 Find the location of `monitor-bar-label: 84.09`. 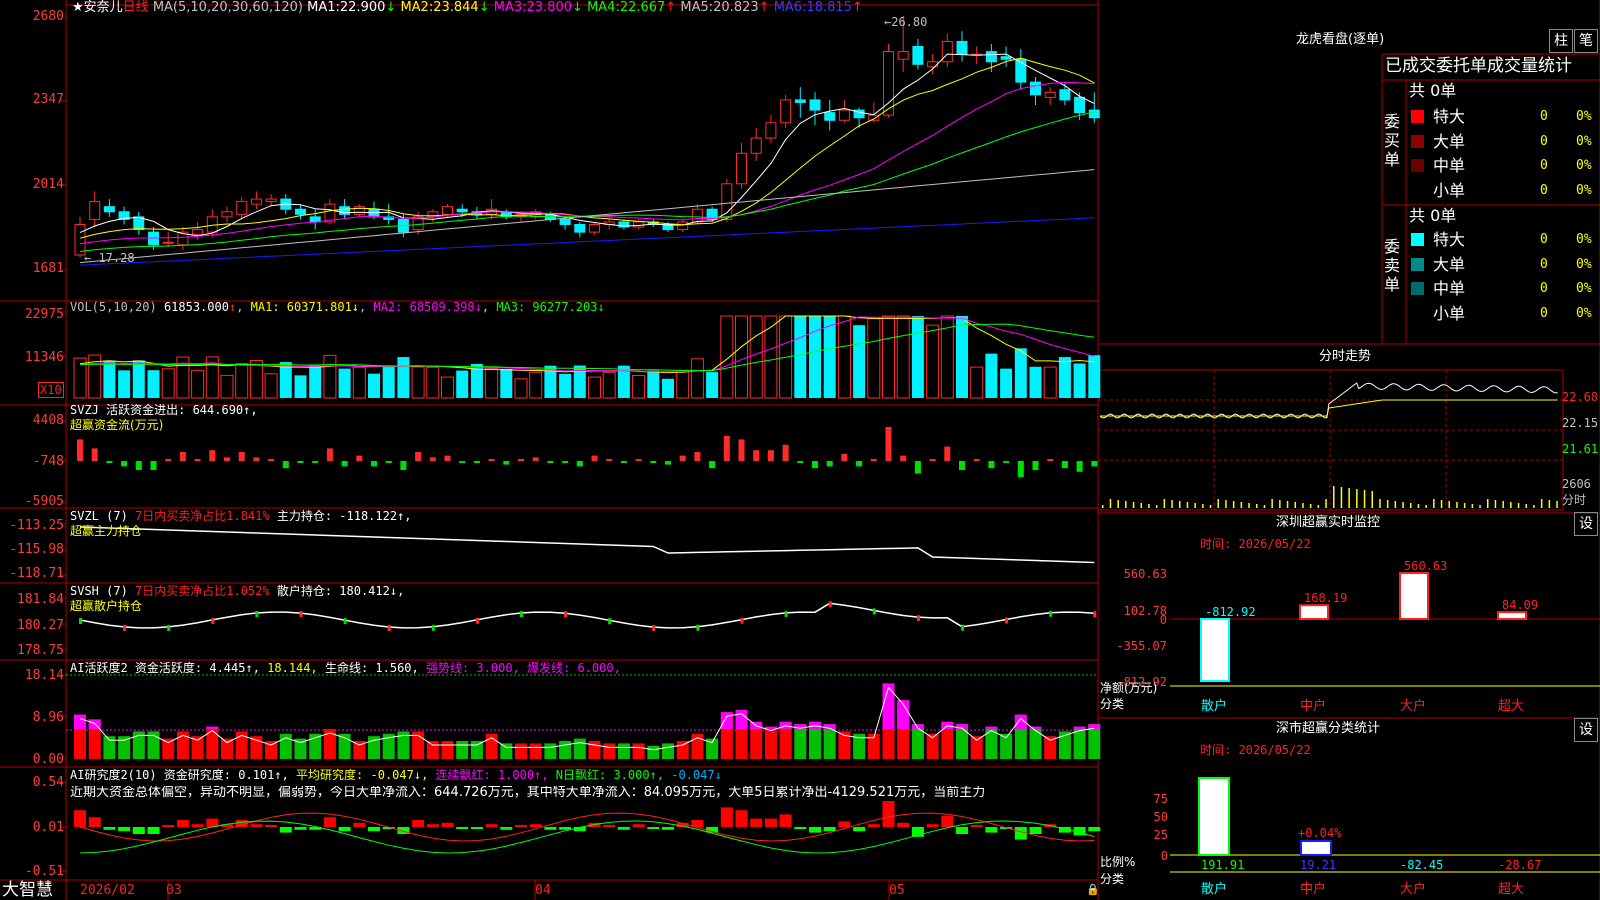

monitor-bar-label: 84.09 is located at coordinates (1520, 605).